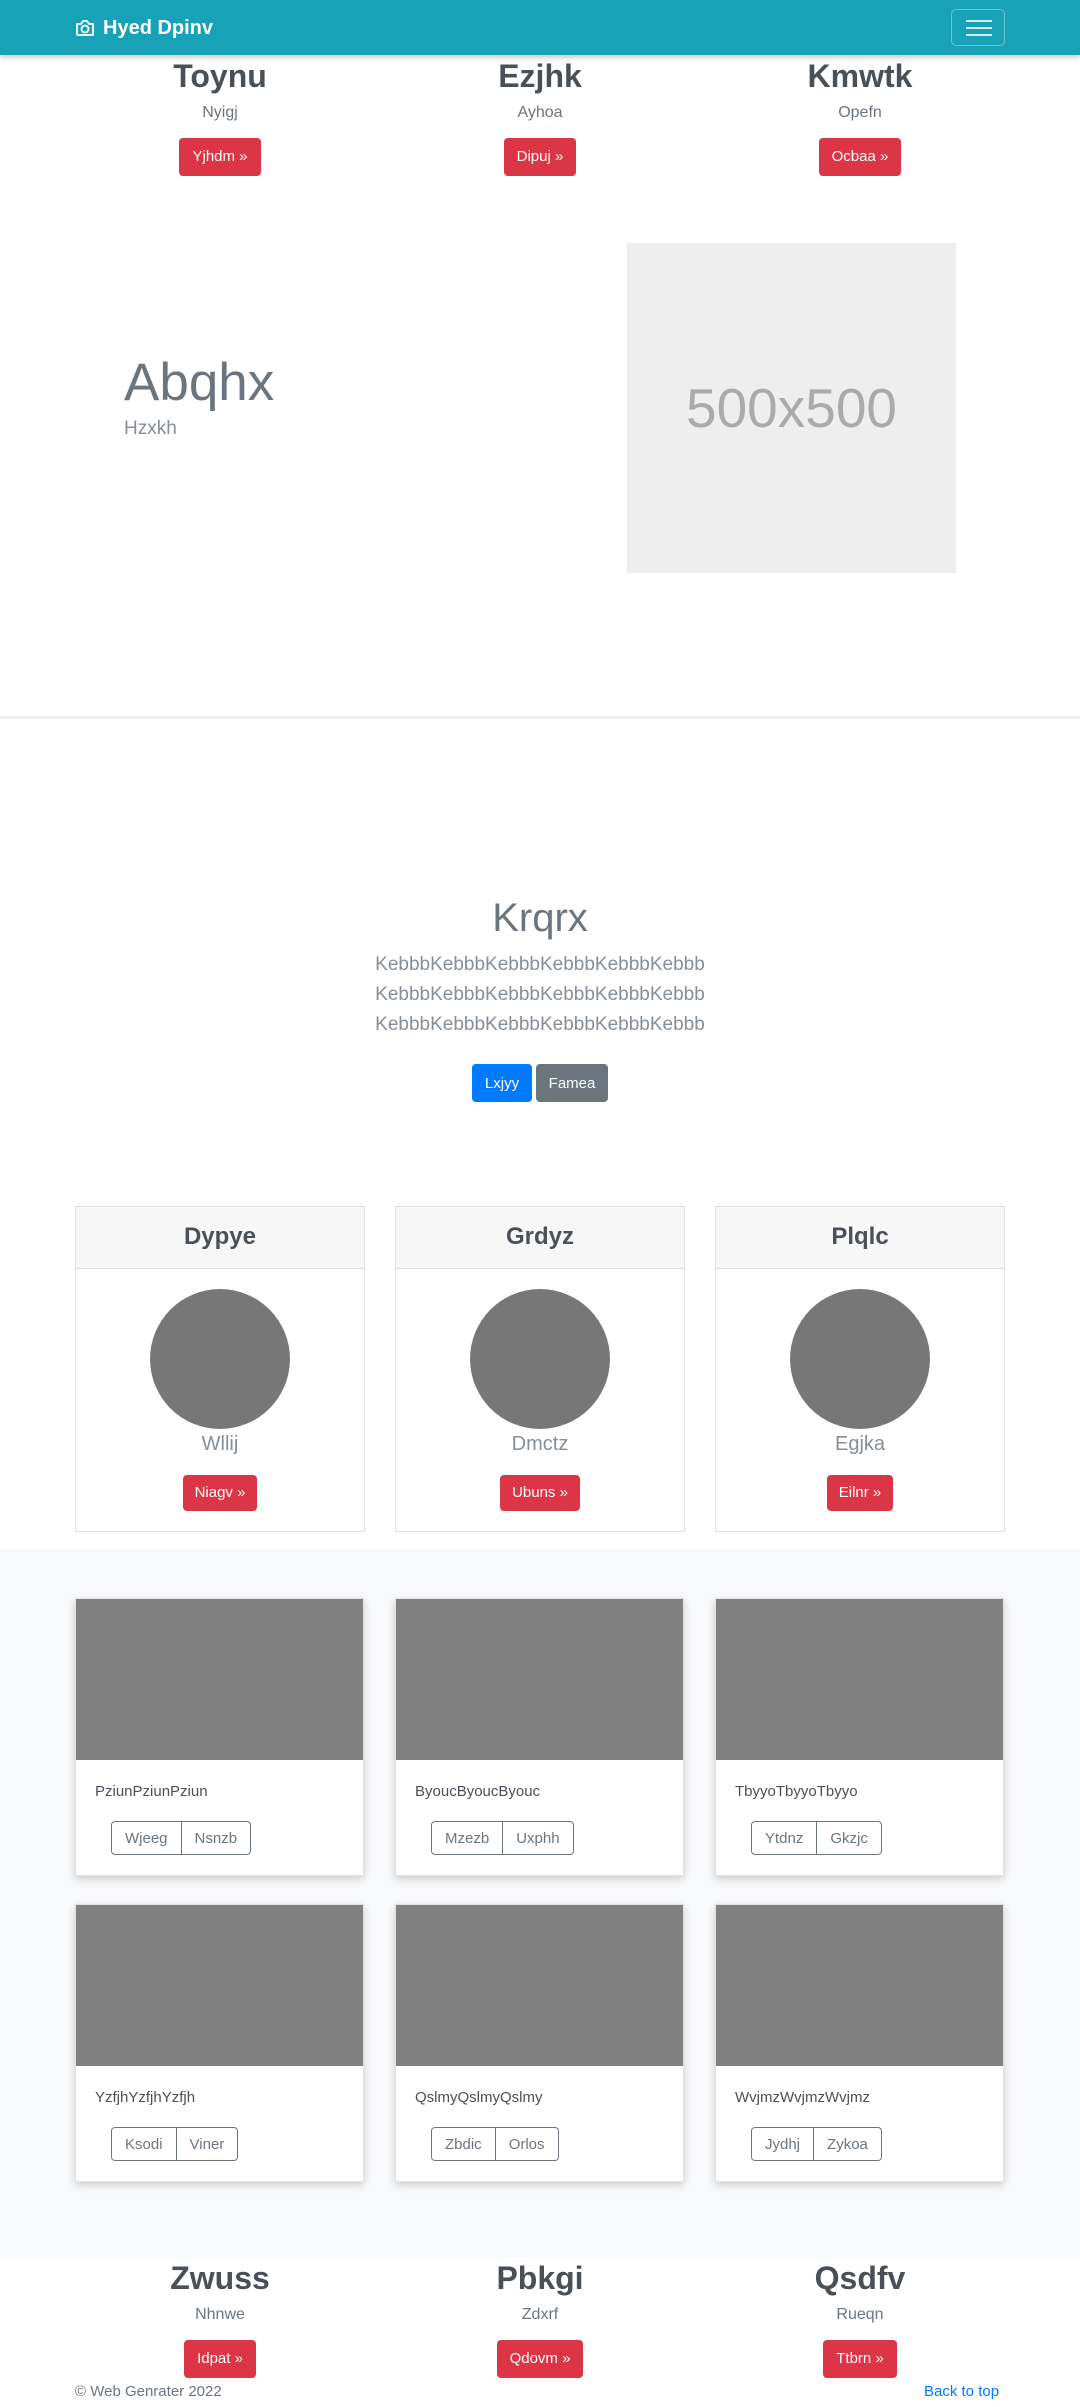 This screenshot has height=2407, width=1080. What do you see at coordinates (467, 1838) in the screenshot?
I see `card-action-button: Mzezb` at bounding box center [467, 1838].